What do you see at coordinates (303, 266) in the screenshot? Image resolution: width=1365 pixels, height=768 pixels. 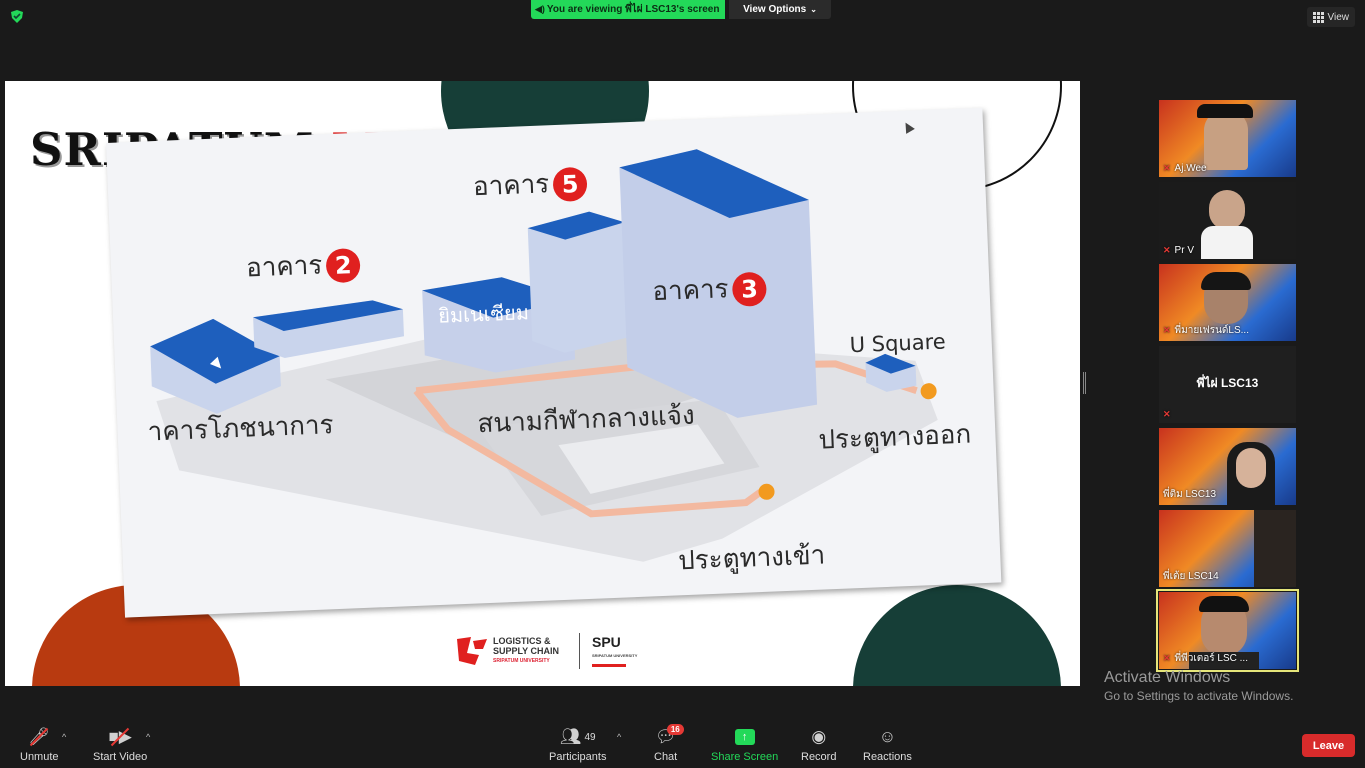 I see `building-2-label: อาคาร 2` at bounding box center [303, 266].